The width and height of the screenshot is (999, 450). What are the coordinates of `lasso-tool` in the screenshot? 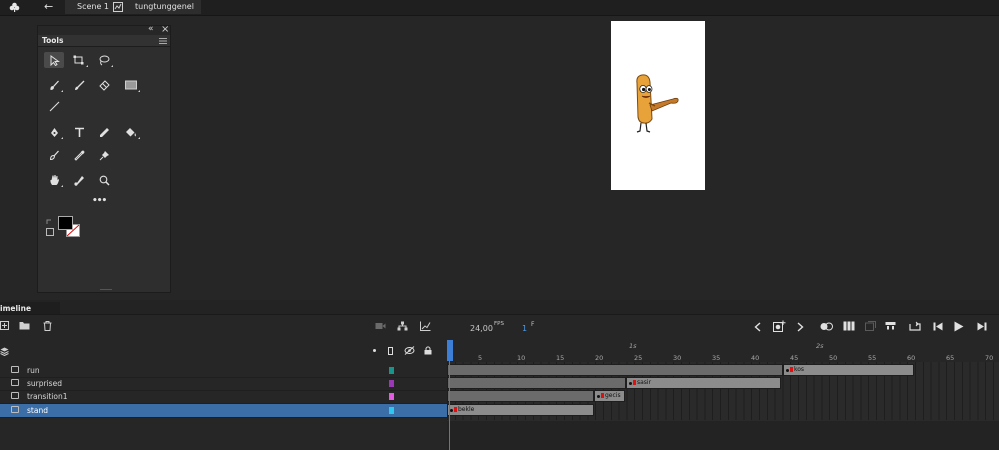 It's located at (104, 60).